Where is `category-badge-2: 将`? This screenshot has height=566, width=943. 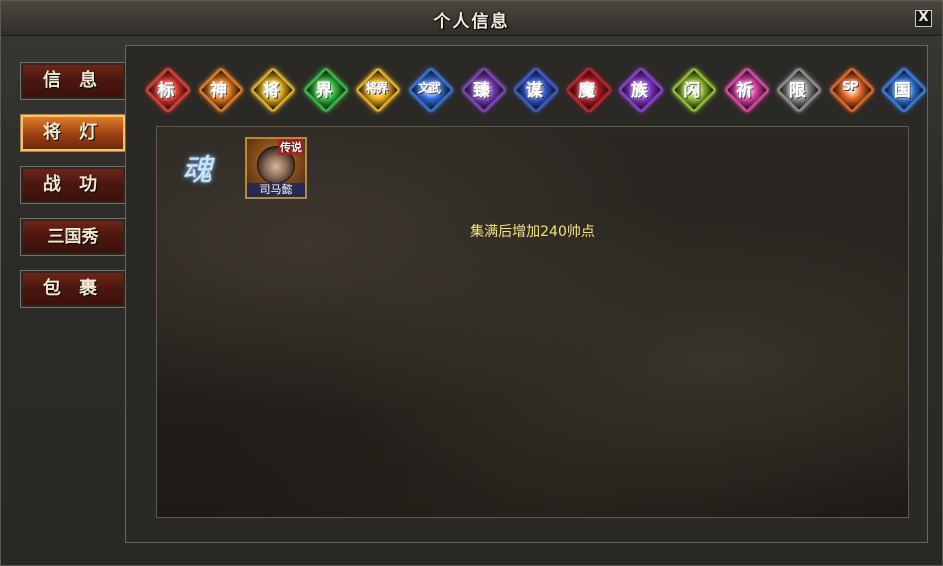 category-badge-2: 将 is located at coordinates (273, 90).